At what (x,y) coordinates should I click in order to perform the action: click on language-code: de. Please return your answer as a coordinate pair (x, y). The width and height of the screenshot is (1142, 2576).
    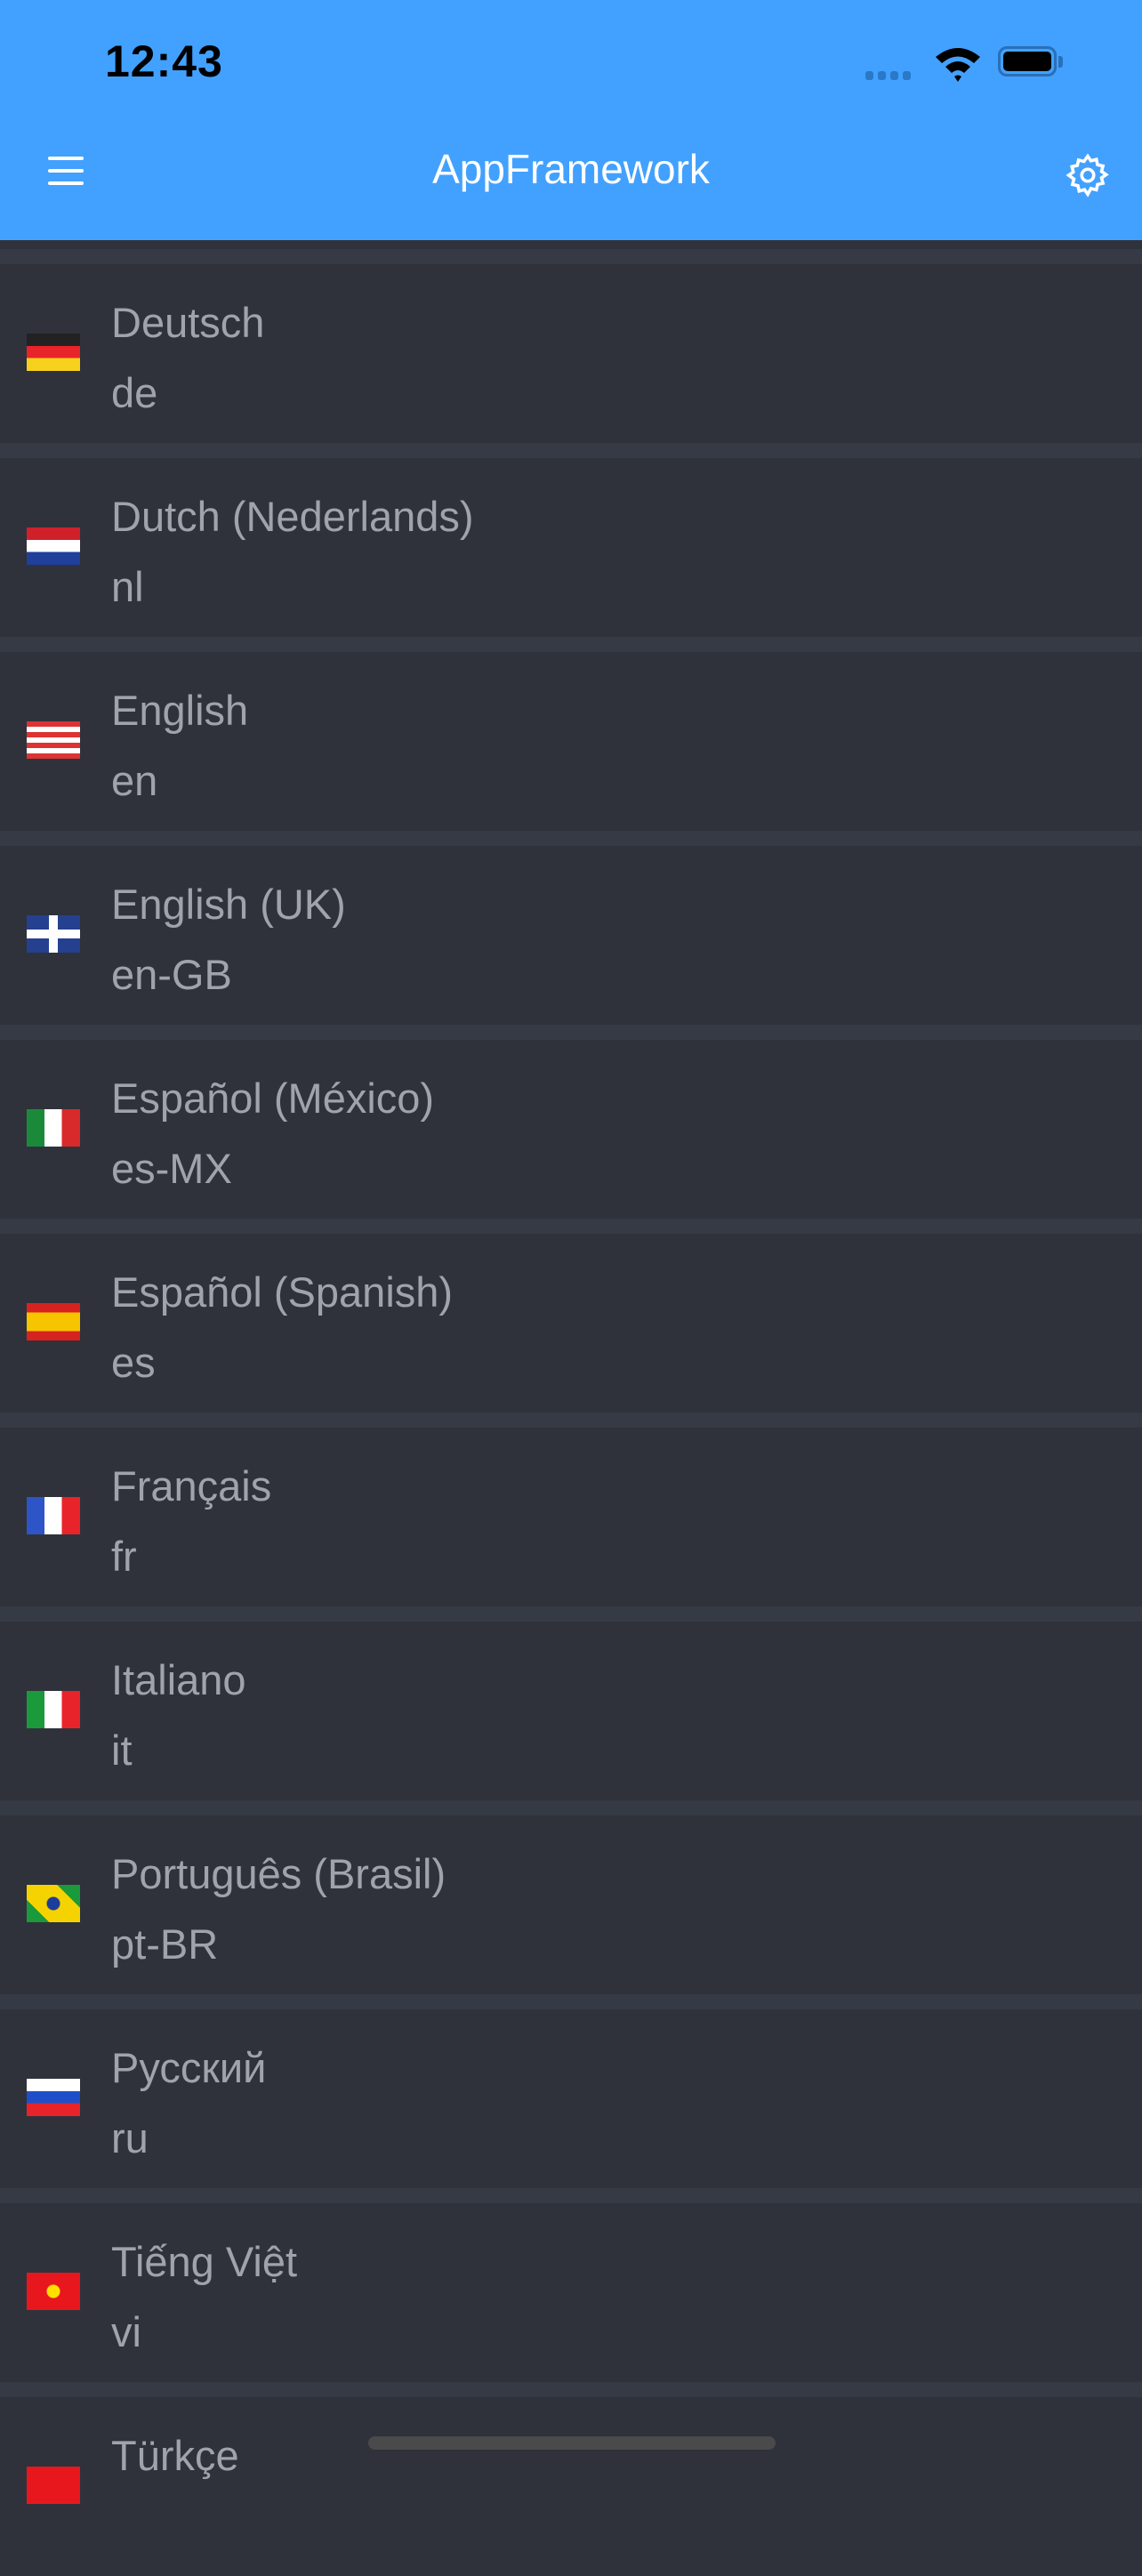
    Looking at the image, I should click on (134, 392).